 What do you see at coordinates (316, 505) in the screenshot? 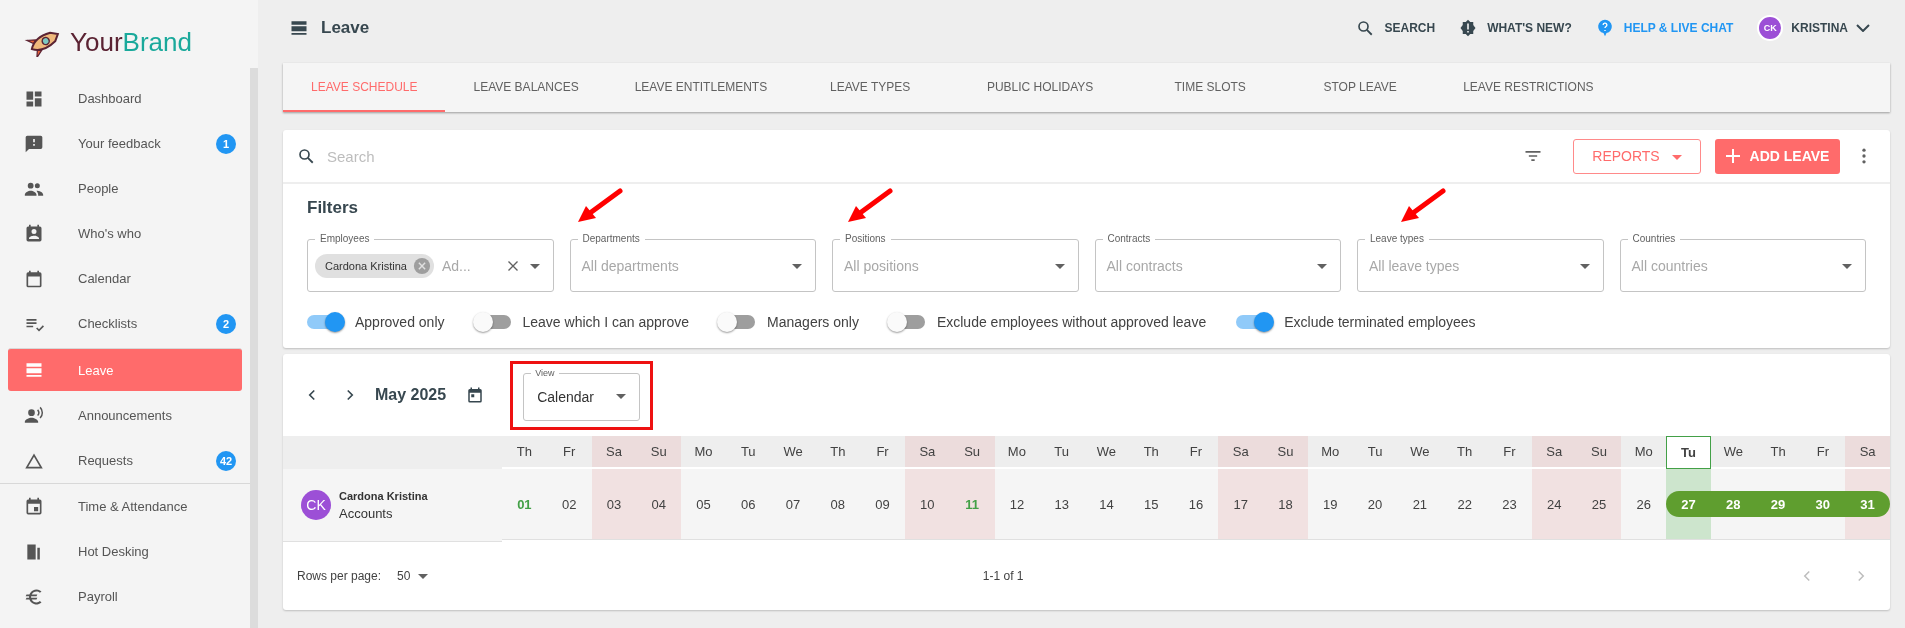
I see `employee-avatar: CK` at bounding box center [316, 505].